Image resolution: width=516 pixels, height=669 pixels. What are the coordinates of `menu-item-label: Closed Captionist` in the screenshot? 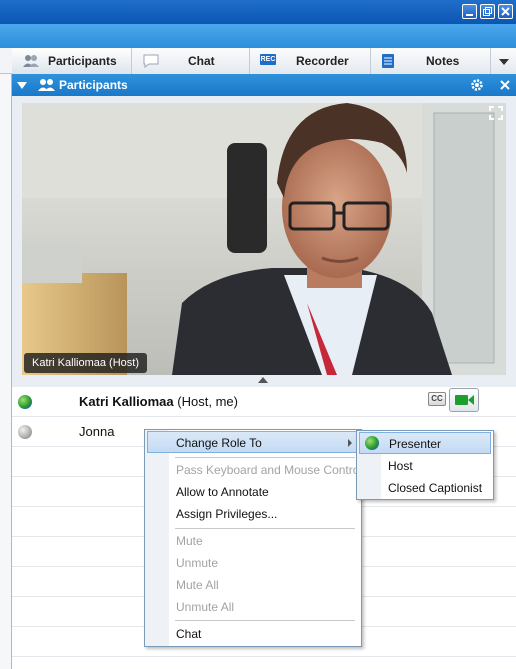 It's located at (435, 488).